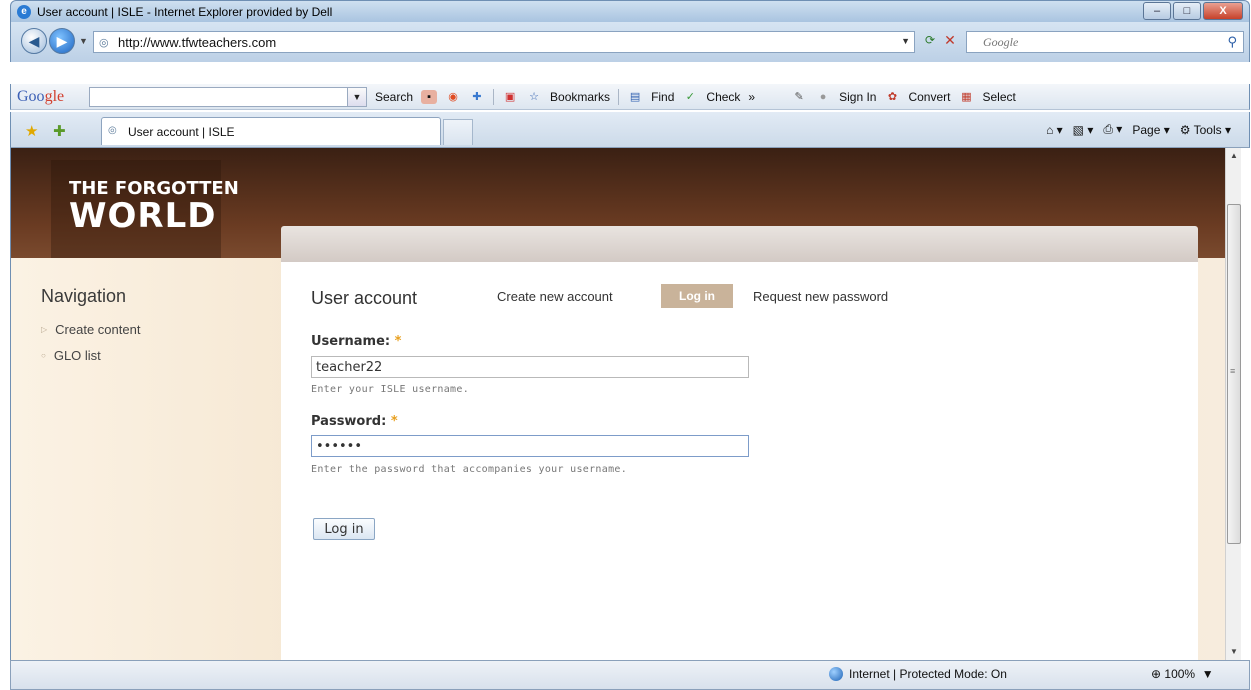  Describe the element at coordinates (530, 367) in the screenshot. I see `username-field` at that location.